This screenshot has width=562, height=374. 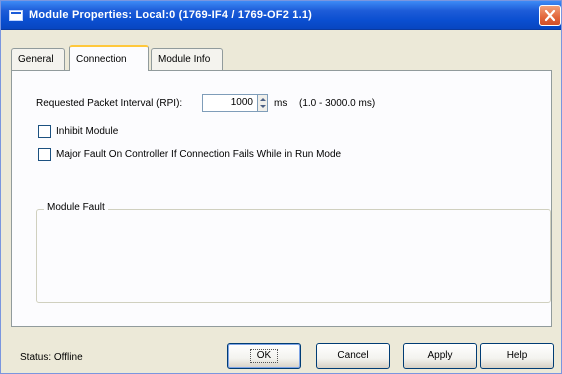 I want to click on rpi-label: Requested Packet Interval (RPI):, so click(x=109, y=103).